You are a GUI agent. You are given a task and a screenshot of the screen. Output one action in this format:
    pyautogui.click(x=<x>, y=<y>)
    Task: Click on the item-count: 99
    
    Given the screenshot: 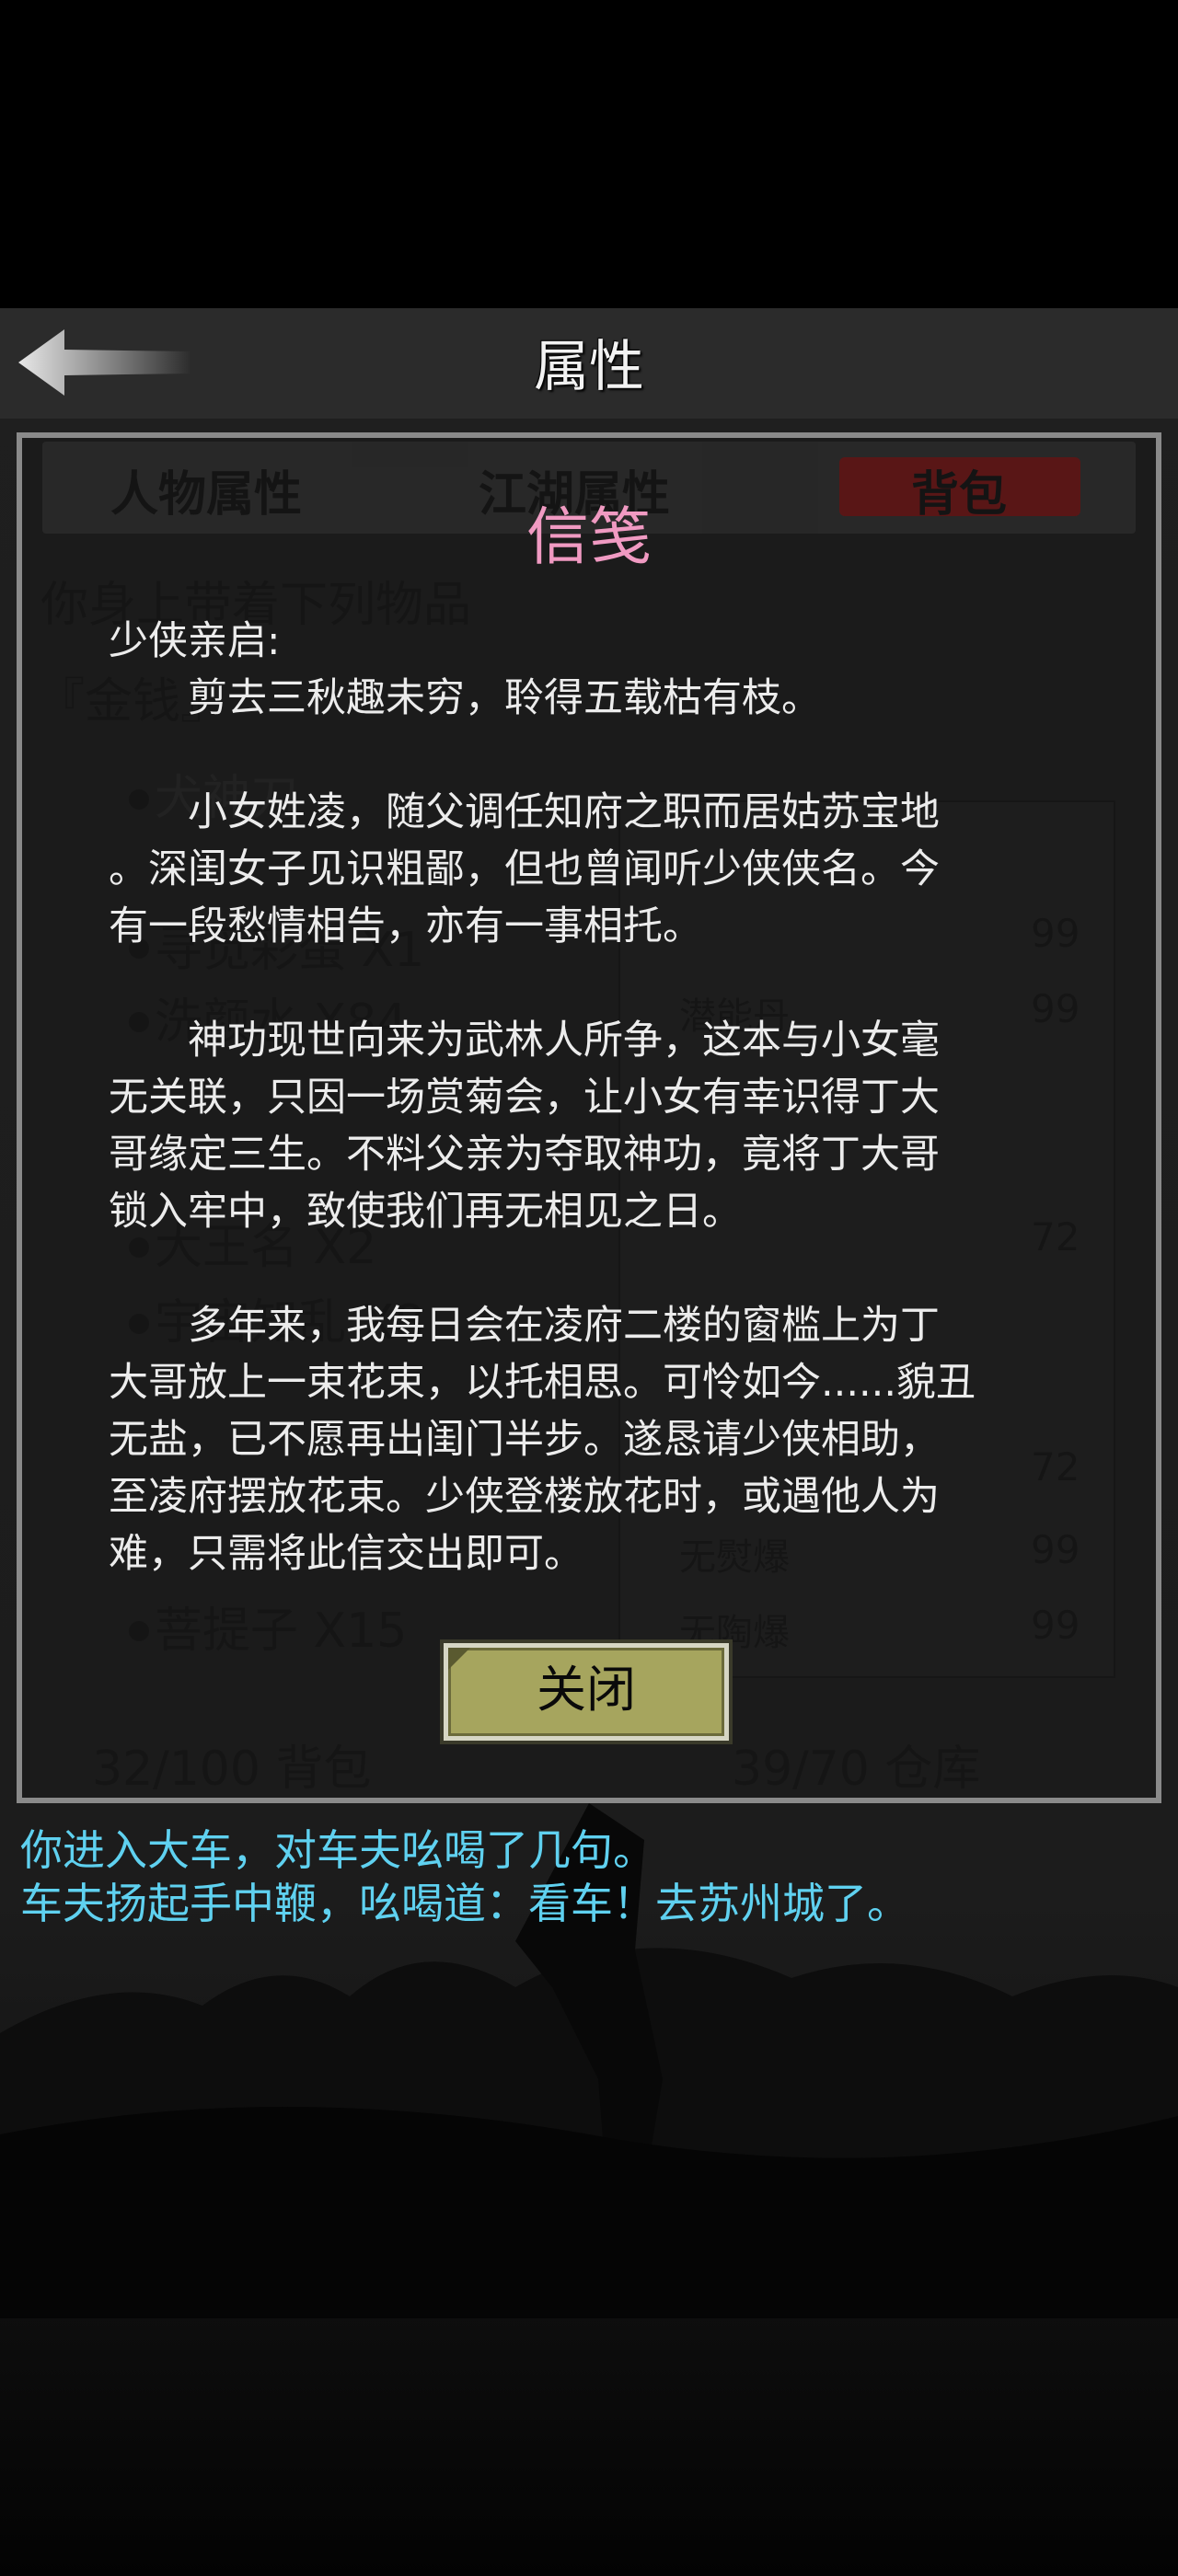 What is the action you would take?
    pyautogui.click(x=1055, y=1625)
    